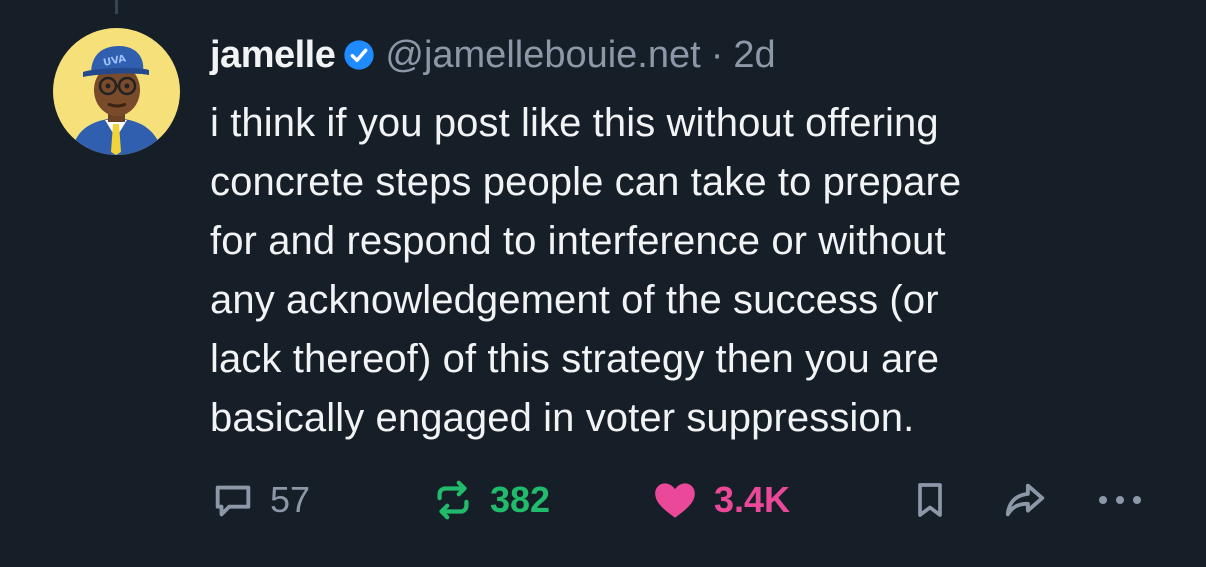 Image resolution: width=1206 pixels, height=567 pixels. Describe the element at coordinates (542, 55) in the screenshot. I see `author-handle: @jamellebouie.net` at that location.